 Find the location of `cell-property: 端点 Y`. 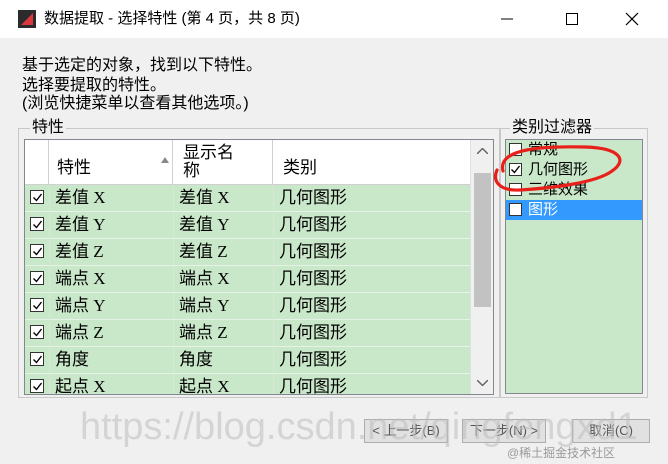

cell-property: 端点 Y is located at coordinates (80, 305).